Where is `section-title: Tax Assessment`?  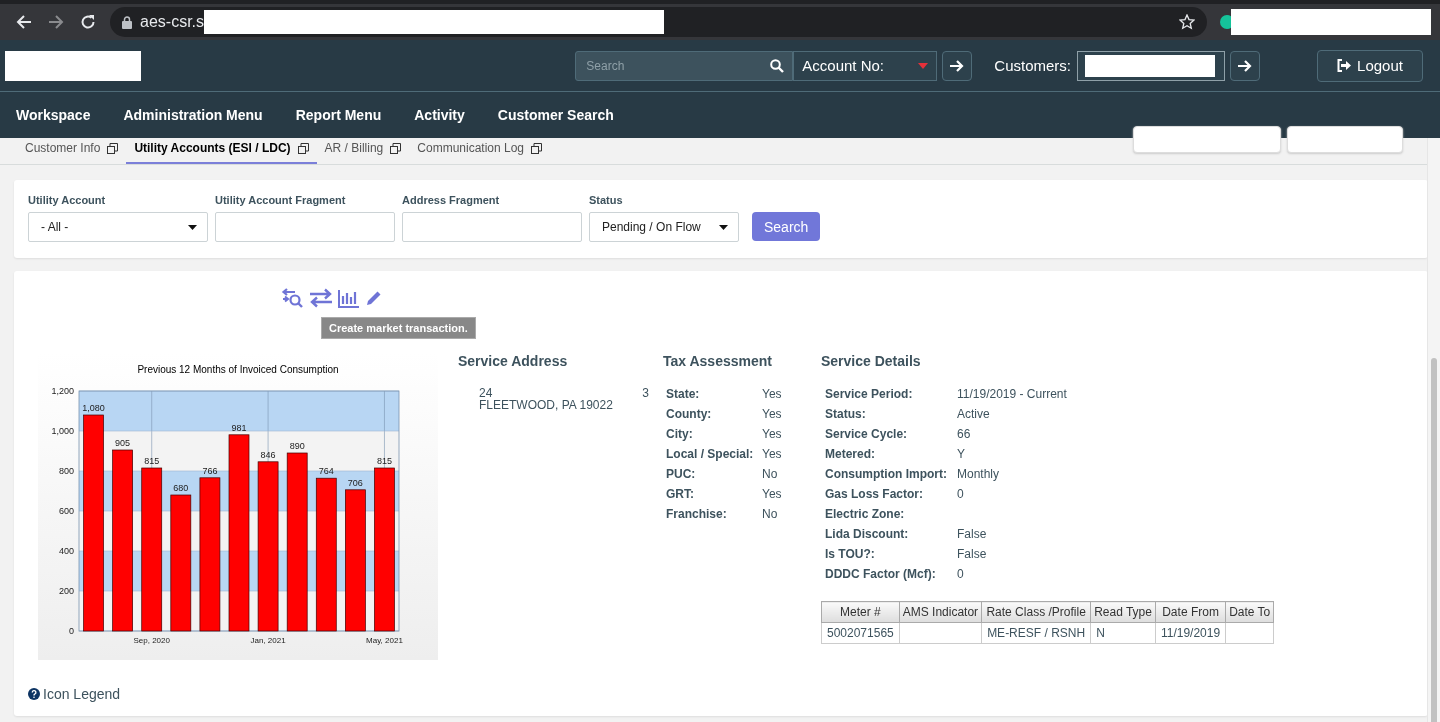
section-title: Tax Assessment is located at coordinates (718, 361).